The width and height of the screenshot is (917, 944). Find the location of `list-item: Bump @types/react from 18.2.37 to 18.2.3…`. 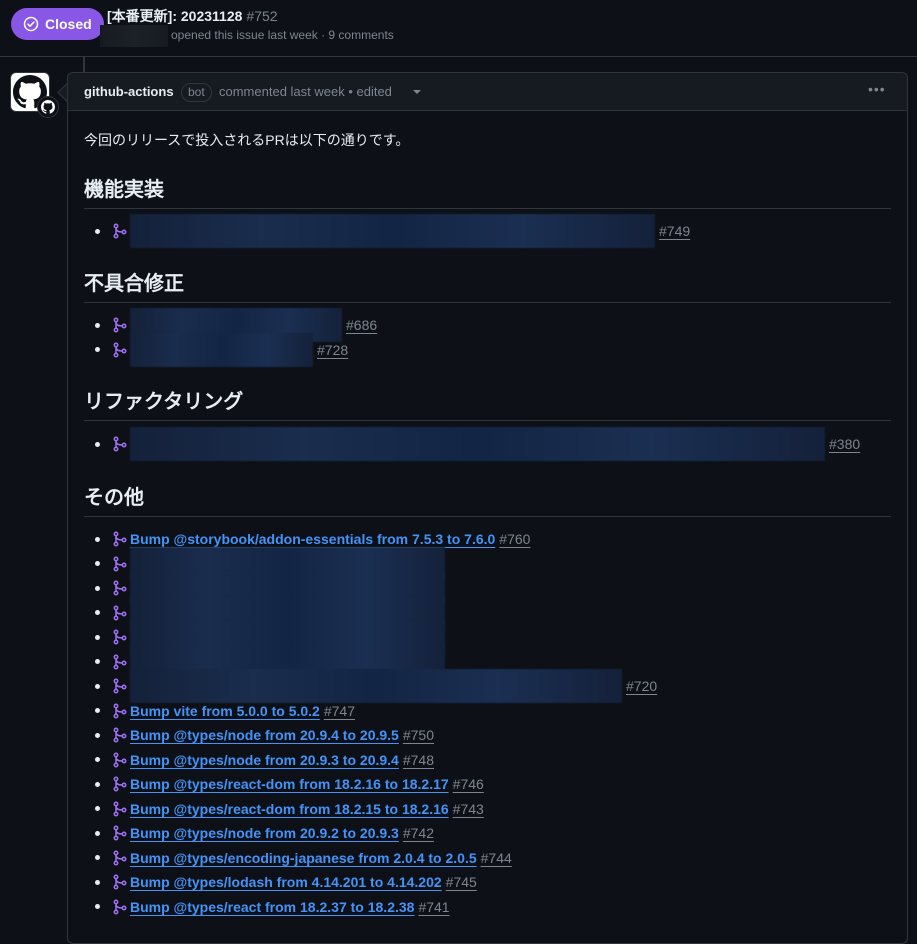

list-item: Bump @types/react from 18.2.37 to 18.2.3… is located at coordinates (272, 907).